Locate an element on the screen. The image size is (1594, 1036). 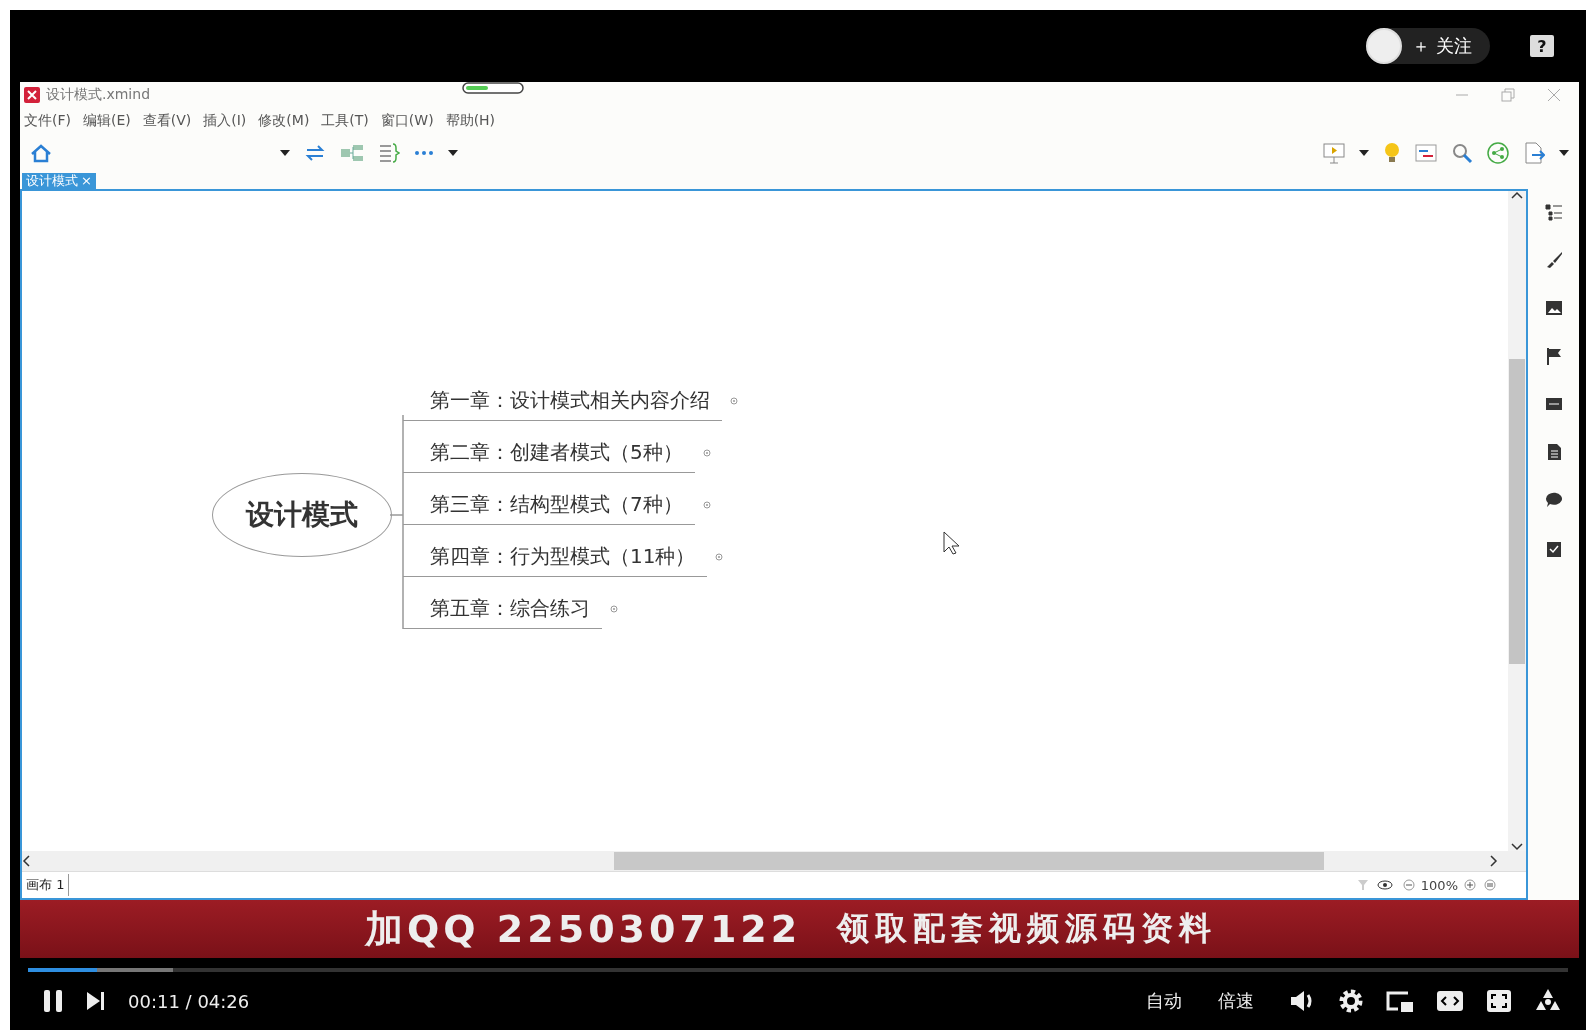
vertical-scrollbar is located at coordinates (1517, 511).